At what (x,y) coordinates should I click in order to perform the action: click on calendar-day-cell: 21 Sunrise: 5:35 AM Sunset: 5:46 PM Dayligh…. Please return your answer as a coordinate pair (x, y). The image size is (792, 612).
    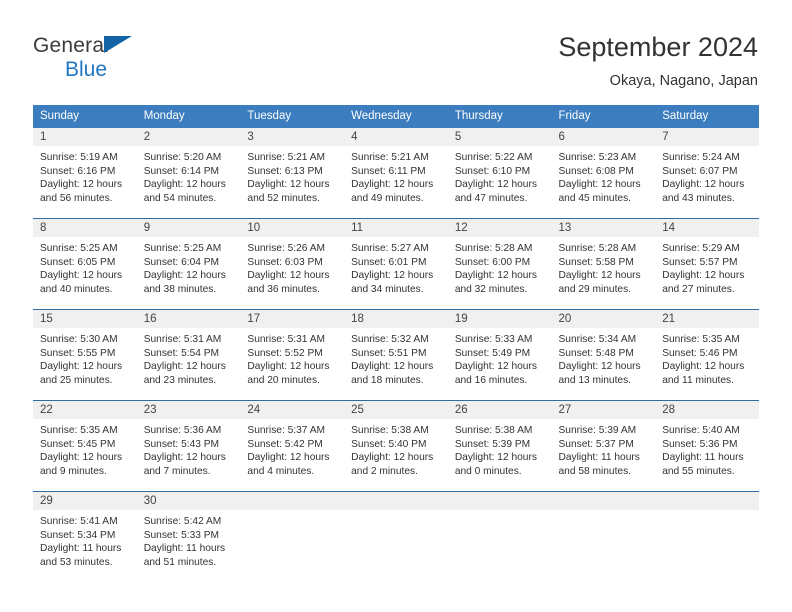
    Looking at the image, I should click on (707, 355).